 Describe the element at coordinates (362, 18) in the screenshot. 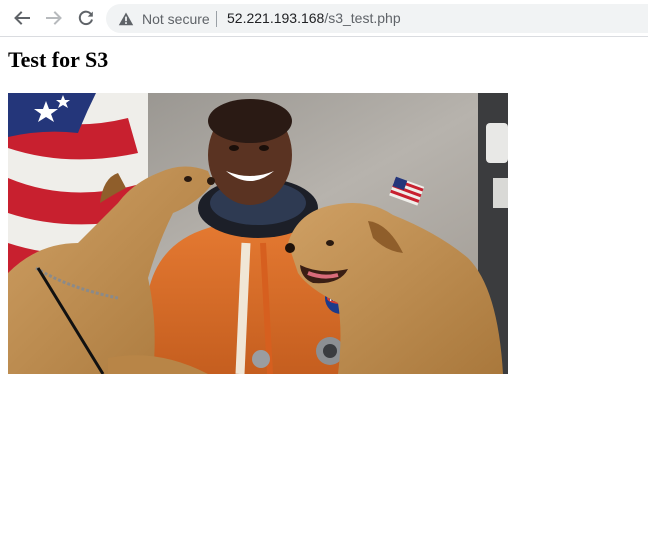

I see `url-path: /s3_test.php` at that location.